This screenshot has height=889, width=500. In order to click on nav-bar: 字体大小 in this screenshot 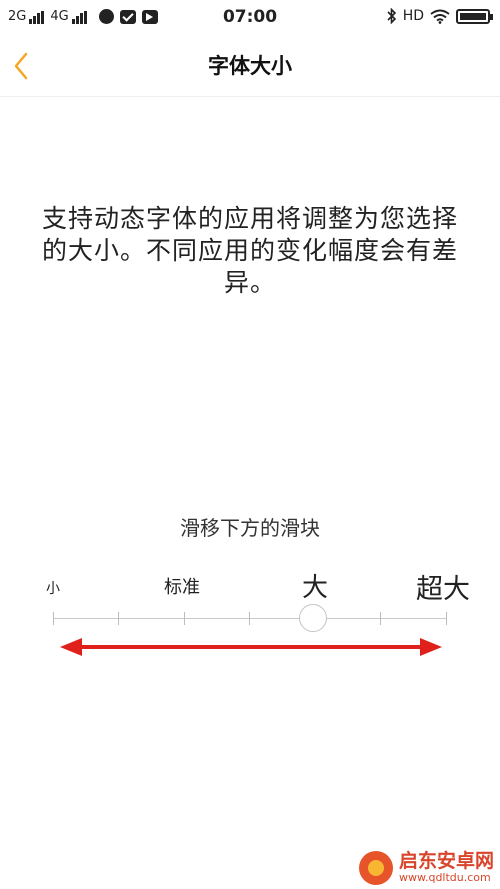, I will do `click(250, 66)`.